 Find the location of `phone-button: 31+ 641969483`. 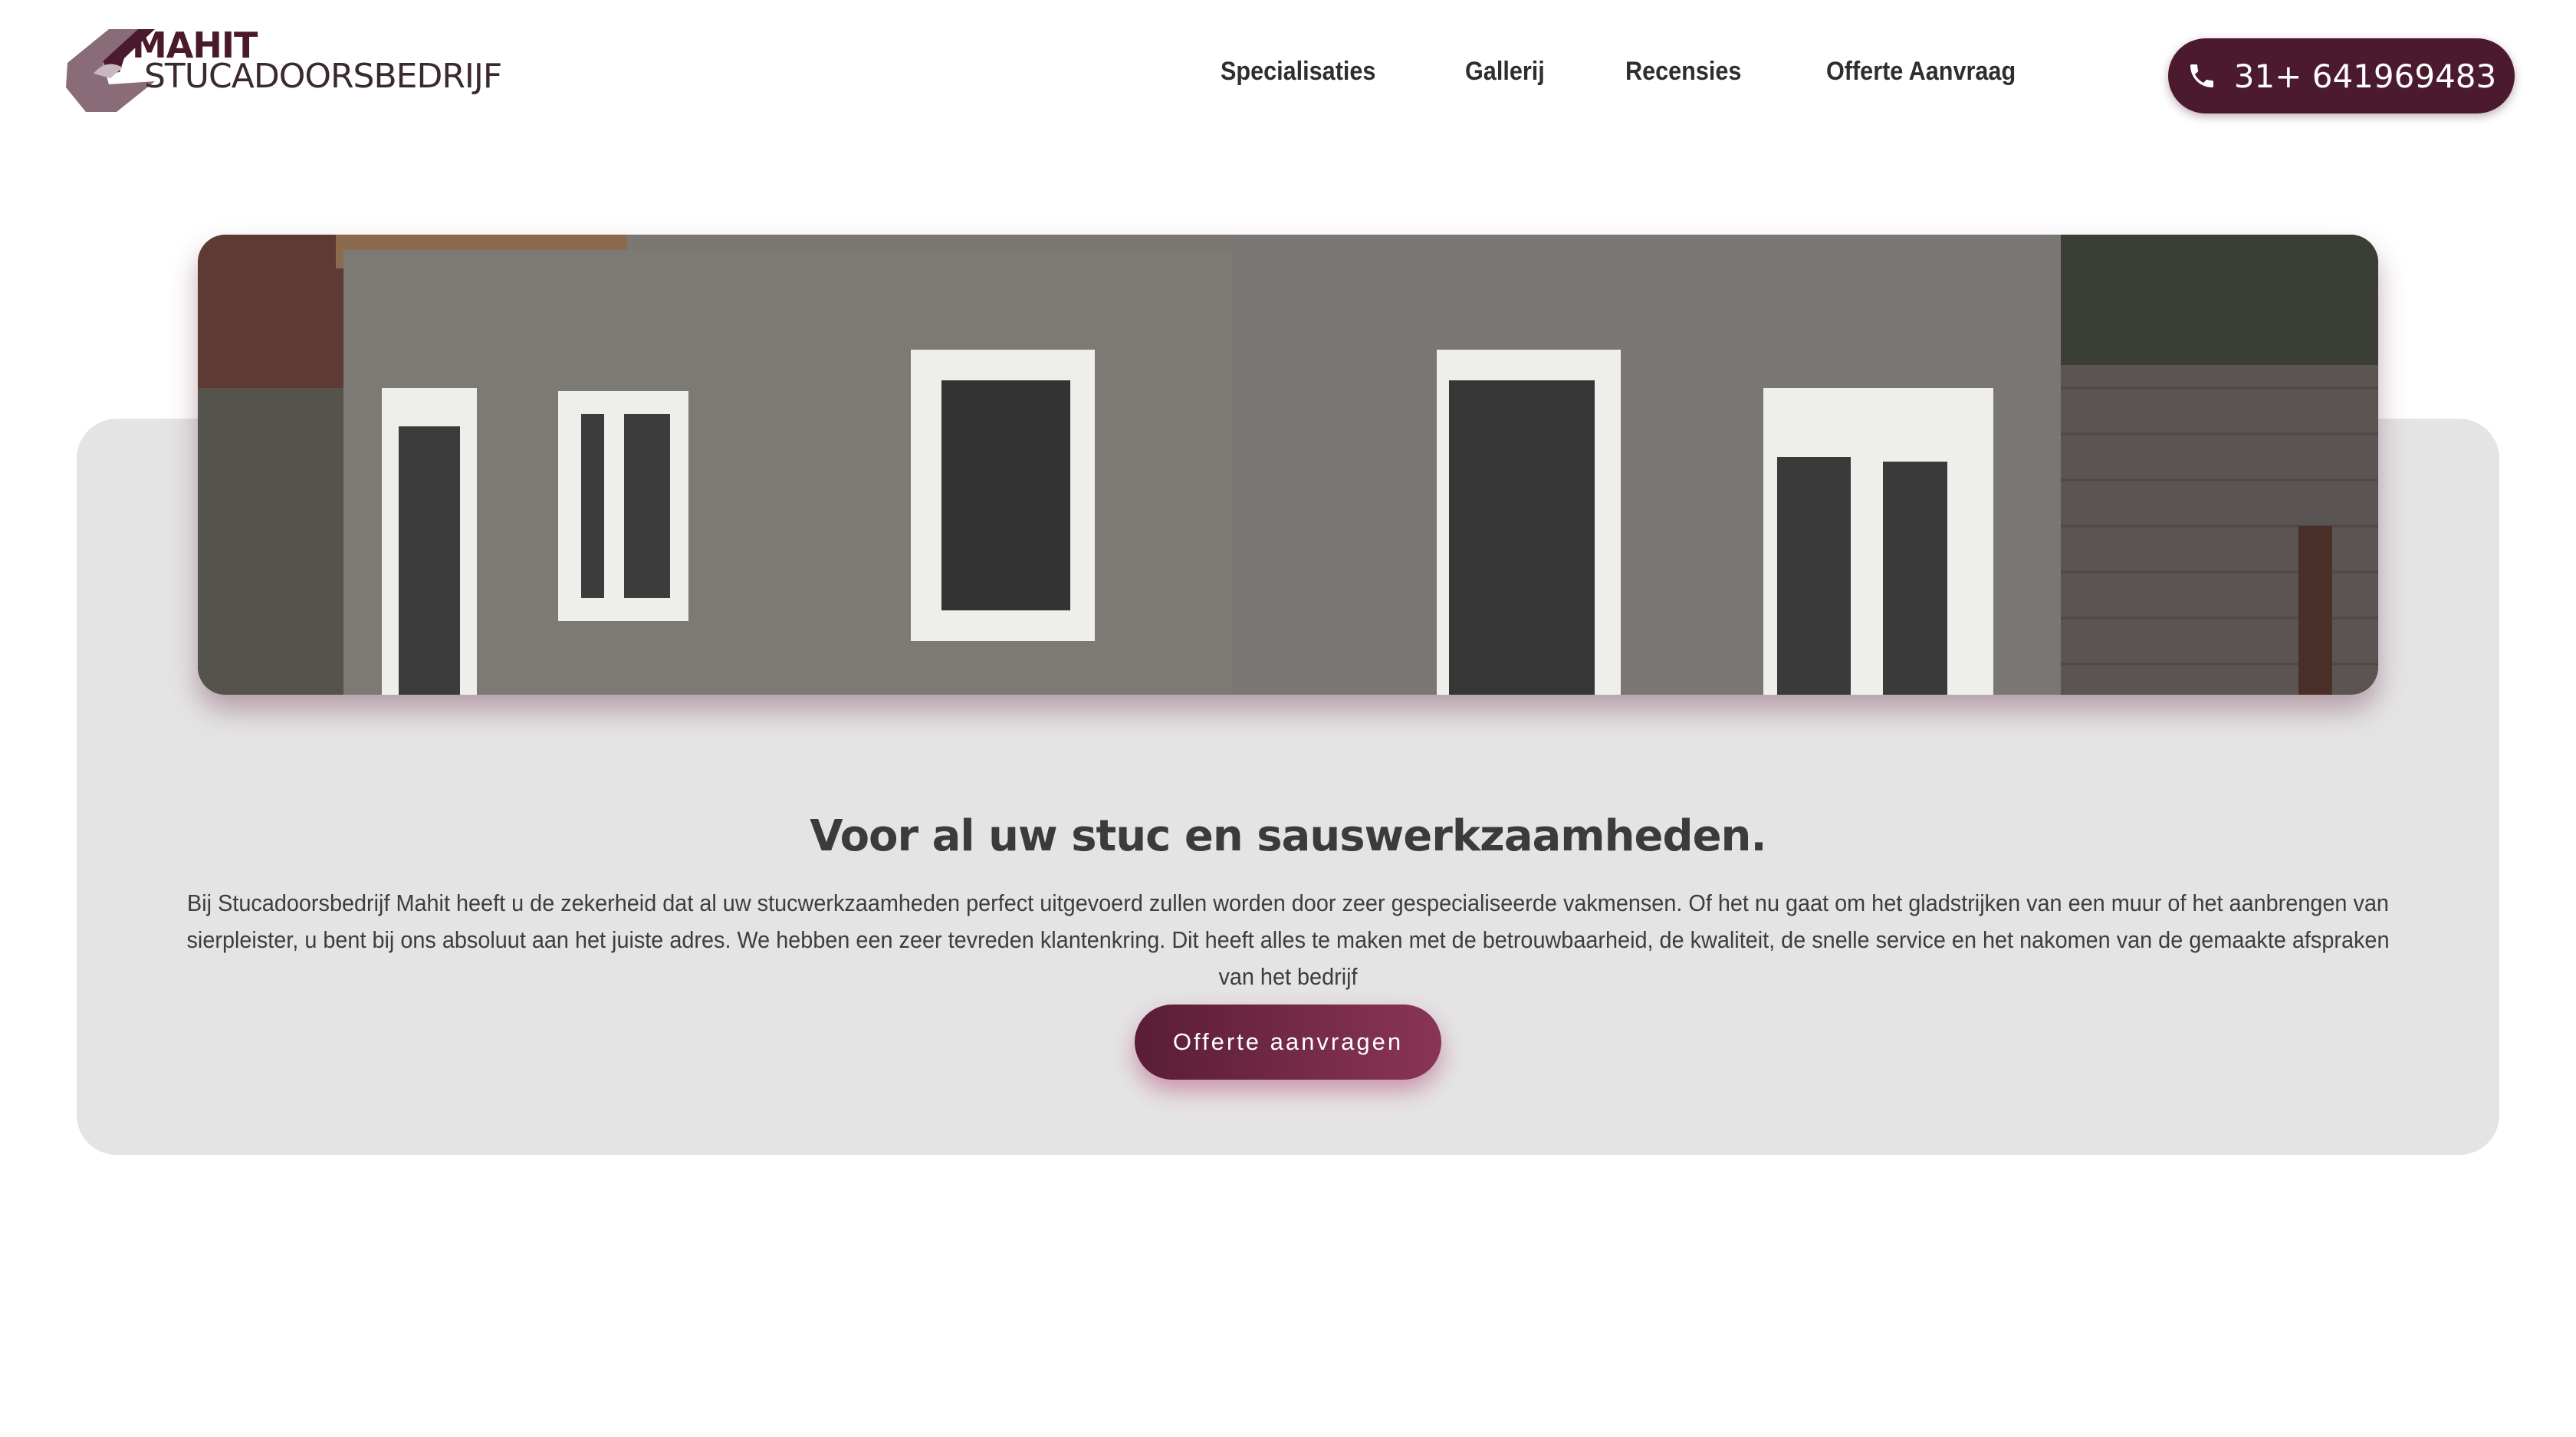

phone-button: 31+ 641969483 is located at coordinates (2341, 75).